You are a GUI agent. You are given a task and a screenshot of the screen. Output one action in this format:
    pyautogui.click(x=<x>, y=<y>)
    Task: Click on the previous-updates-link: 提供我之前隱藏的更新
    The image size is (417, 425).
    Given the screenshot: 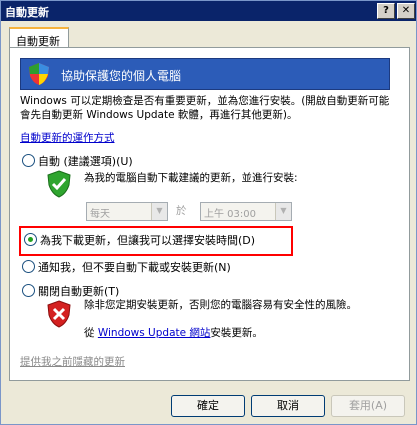 What is the action you would take?
    pyautogui.click(x=72, y=361)
    